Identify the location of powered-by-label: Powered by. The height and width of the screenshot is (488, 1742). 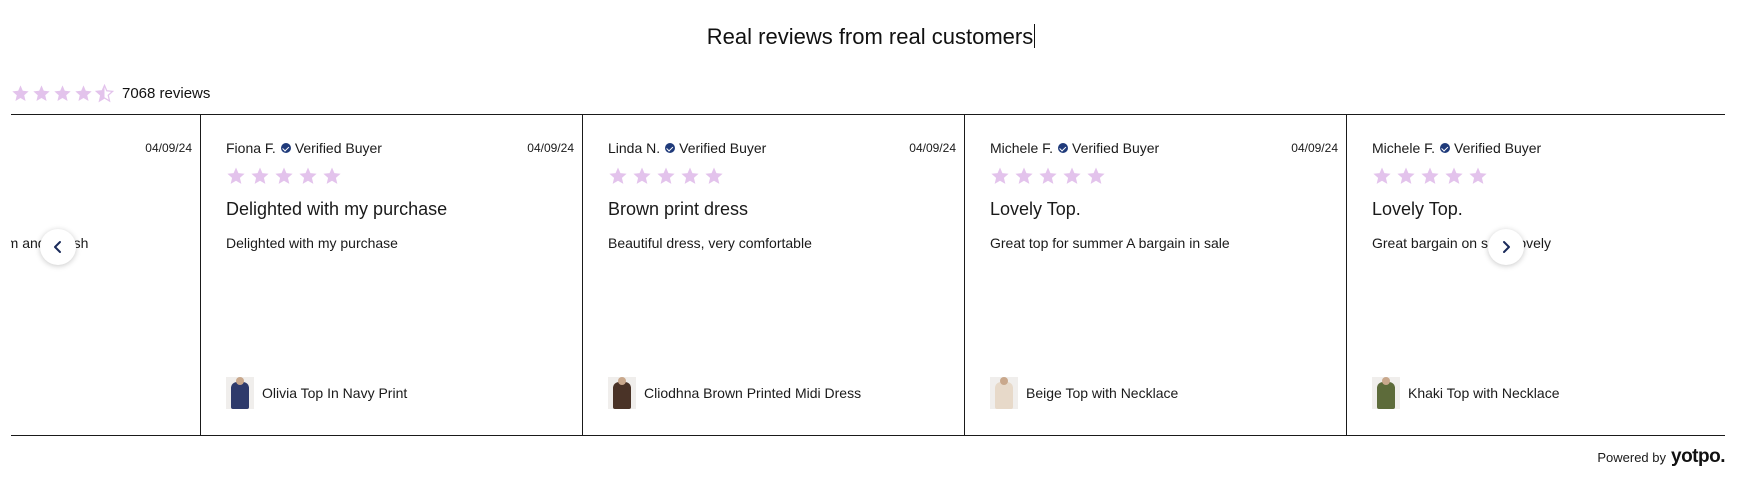
(1631, 457).